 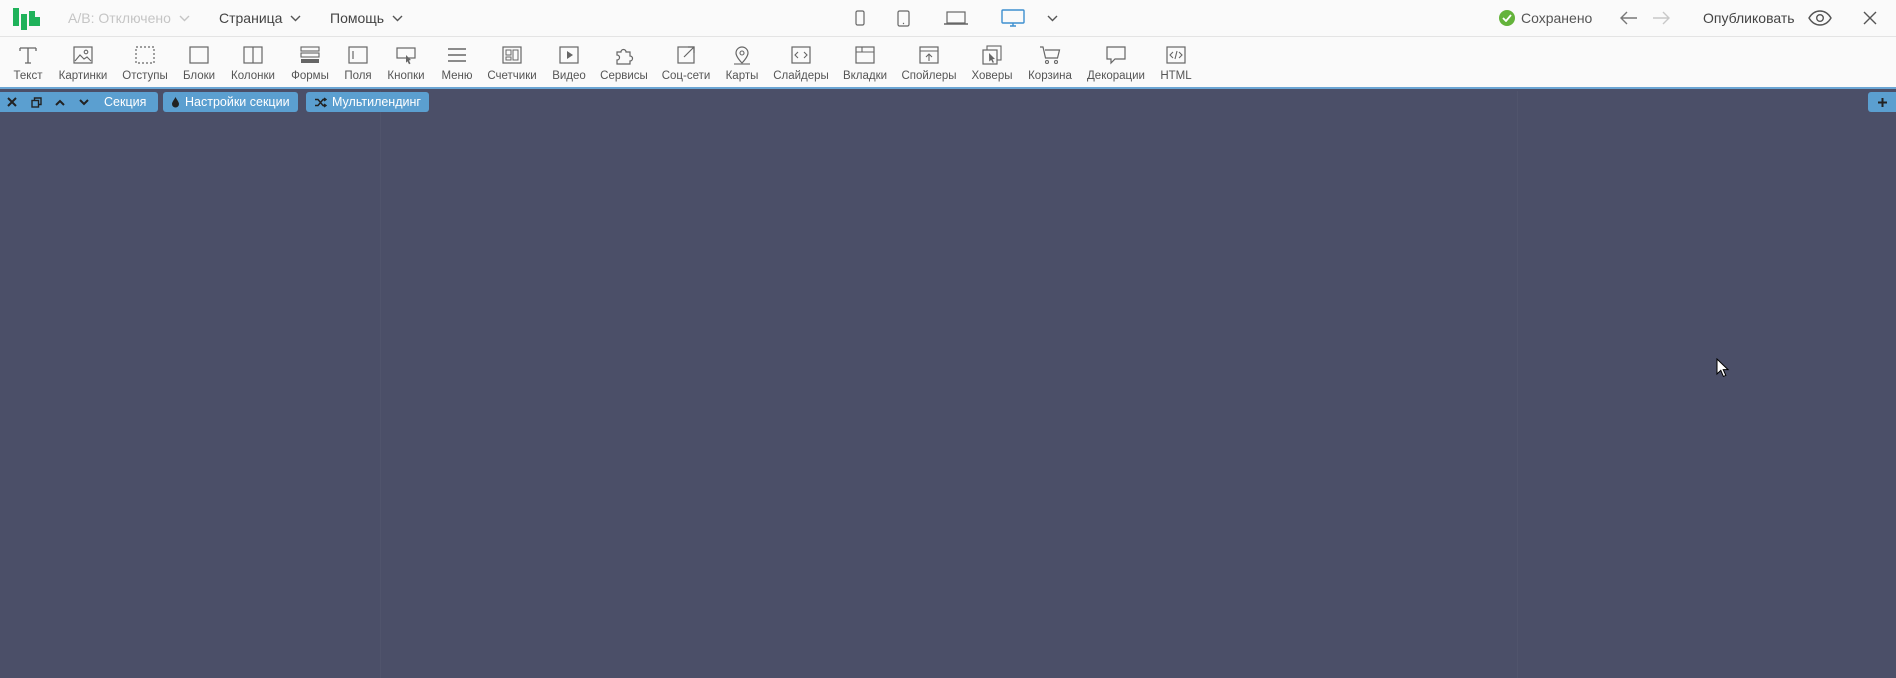 I want to click on tool-maps: Карты, so click(x=742, y=62).